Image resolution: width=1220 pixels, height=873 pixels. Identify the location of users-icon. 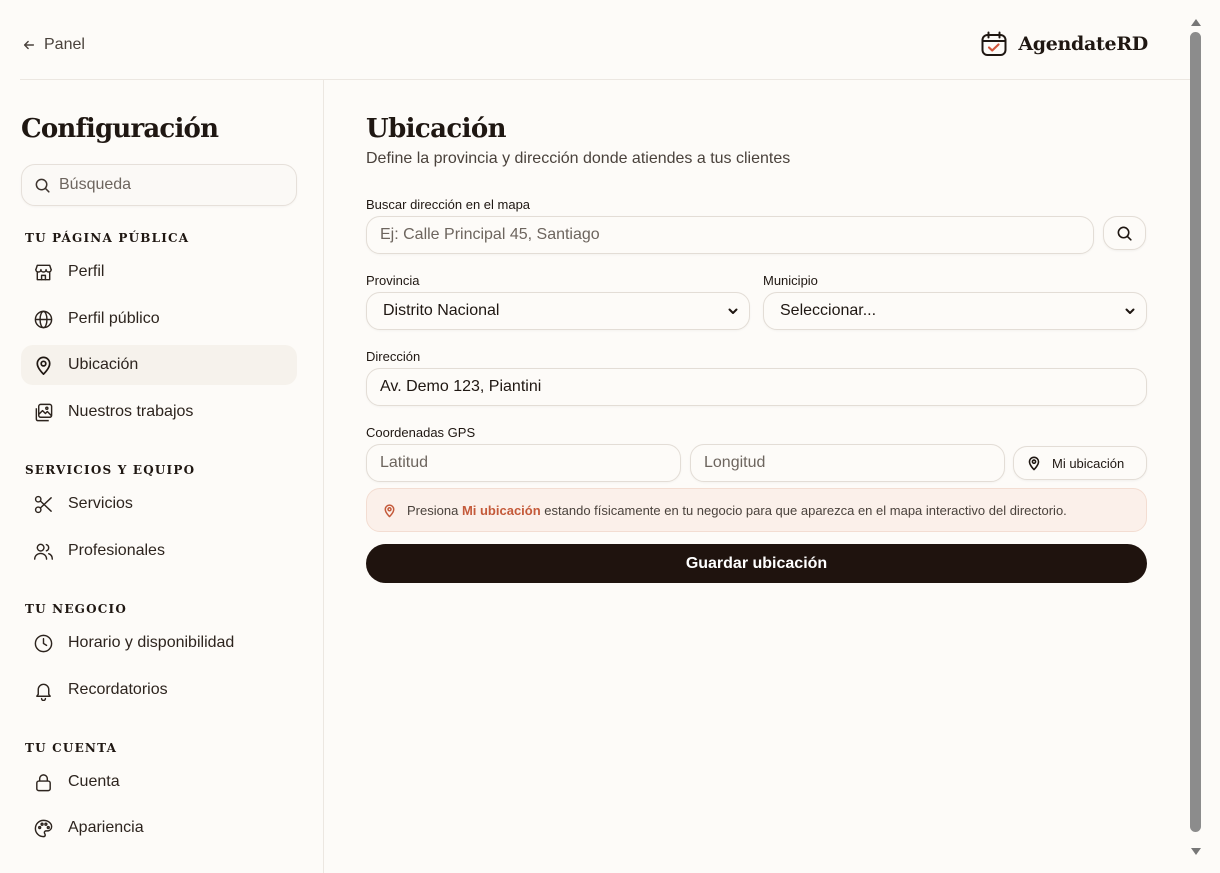
(43, 551).